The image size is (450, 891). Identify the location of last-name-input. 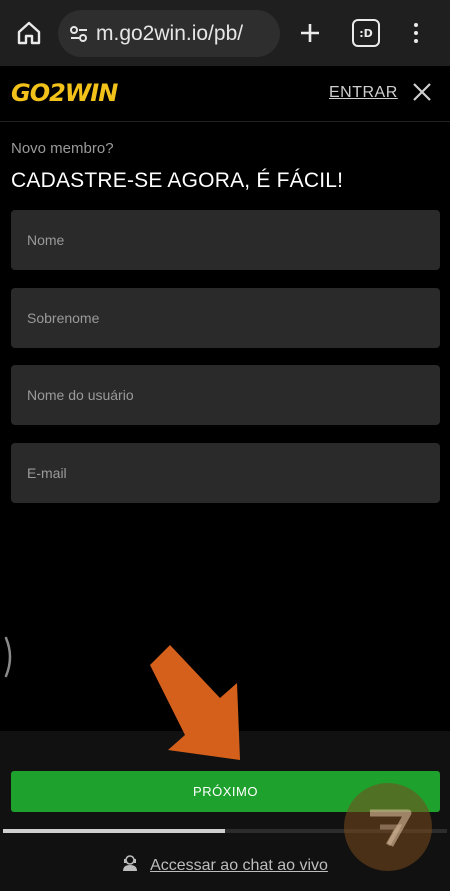
(225, 318).